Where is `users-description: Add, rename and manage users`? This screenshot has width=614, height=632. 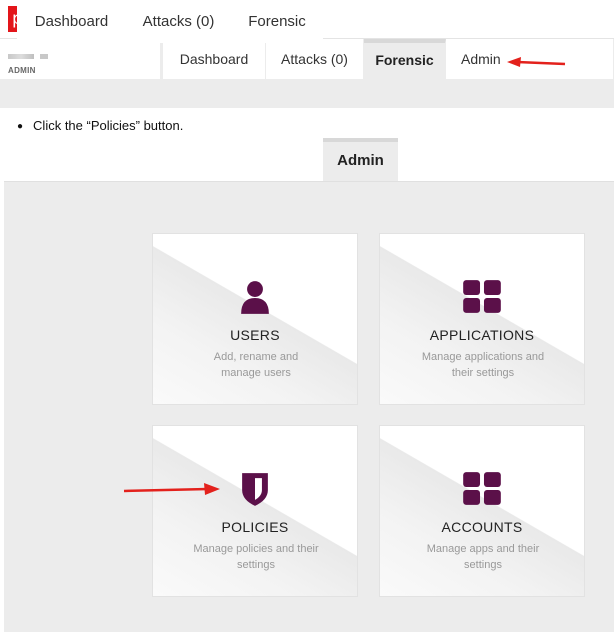 users-description: Add, rename and manage users is located at coordinates (256, 365).